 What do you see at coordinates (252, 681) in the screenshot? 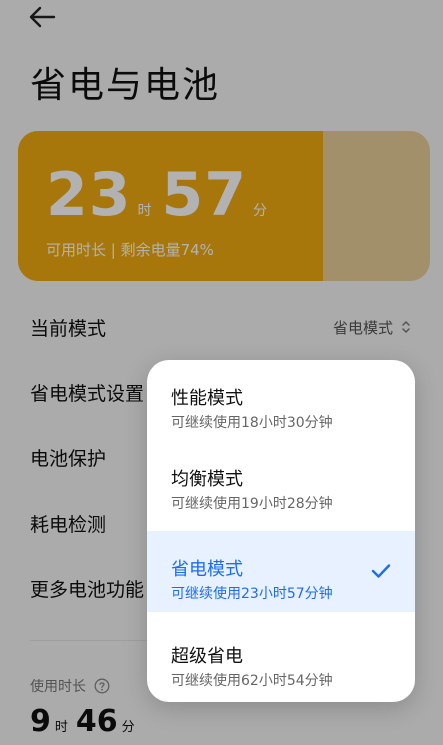
I see `mode-option-subtitle: 可继续使用62小时54分钟` at bounding box center [252, 681].